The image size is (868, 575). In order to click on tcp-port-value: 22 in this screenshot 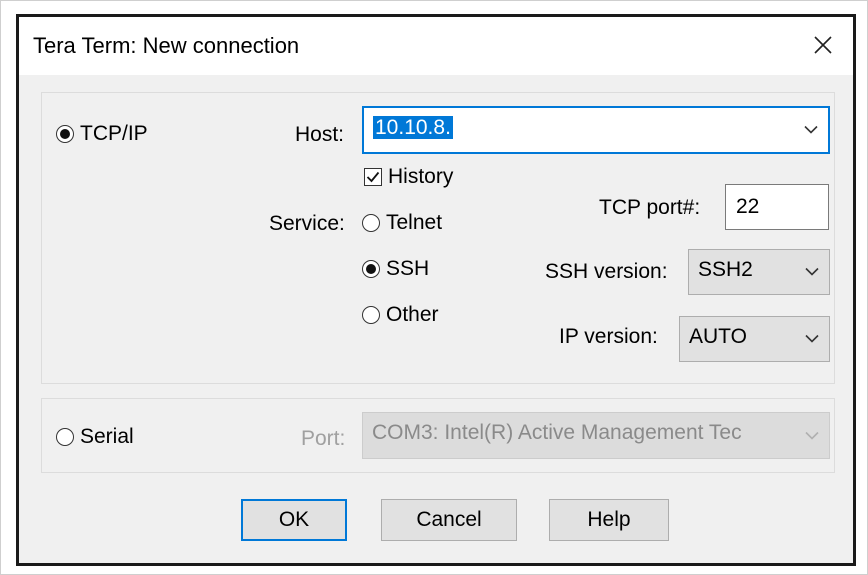, I will do `click(748, 206)`.